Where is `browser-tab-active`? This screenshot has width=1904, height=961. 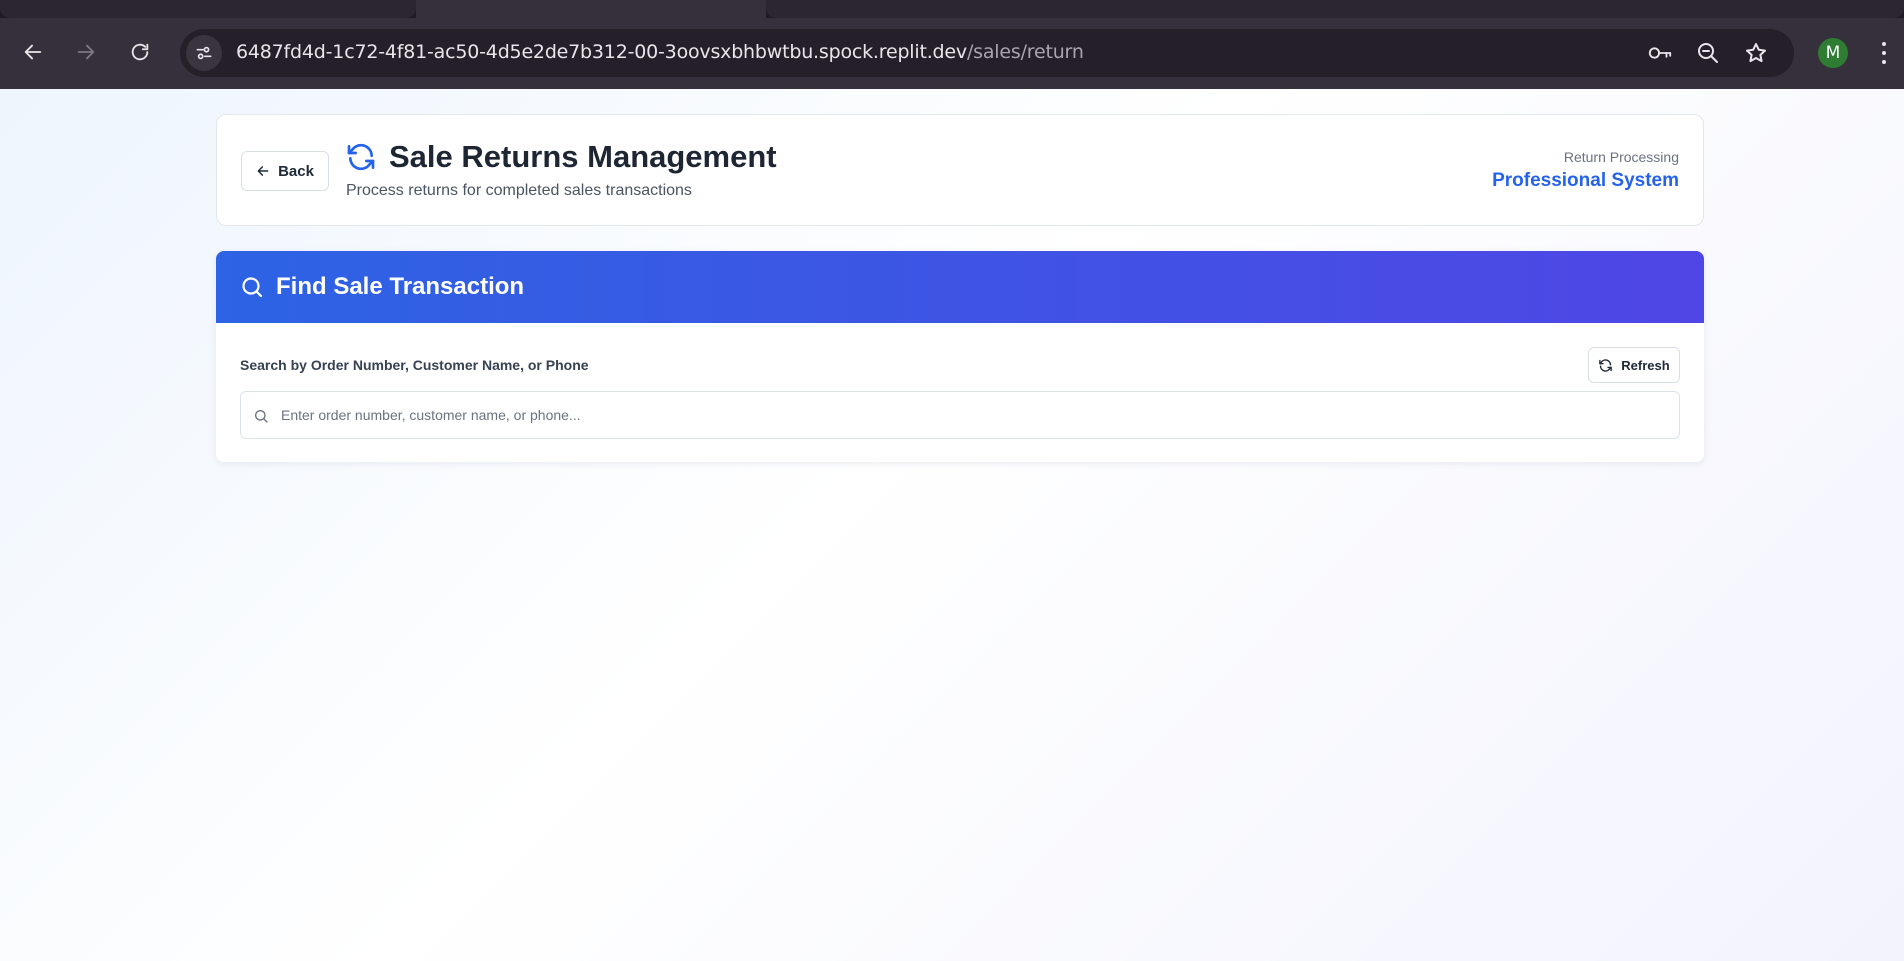
browser-tab-active is located at coordinates (591, 9).